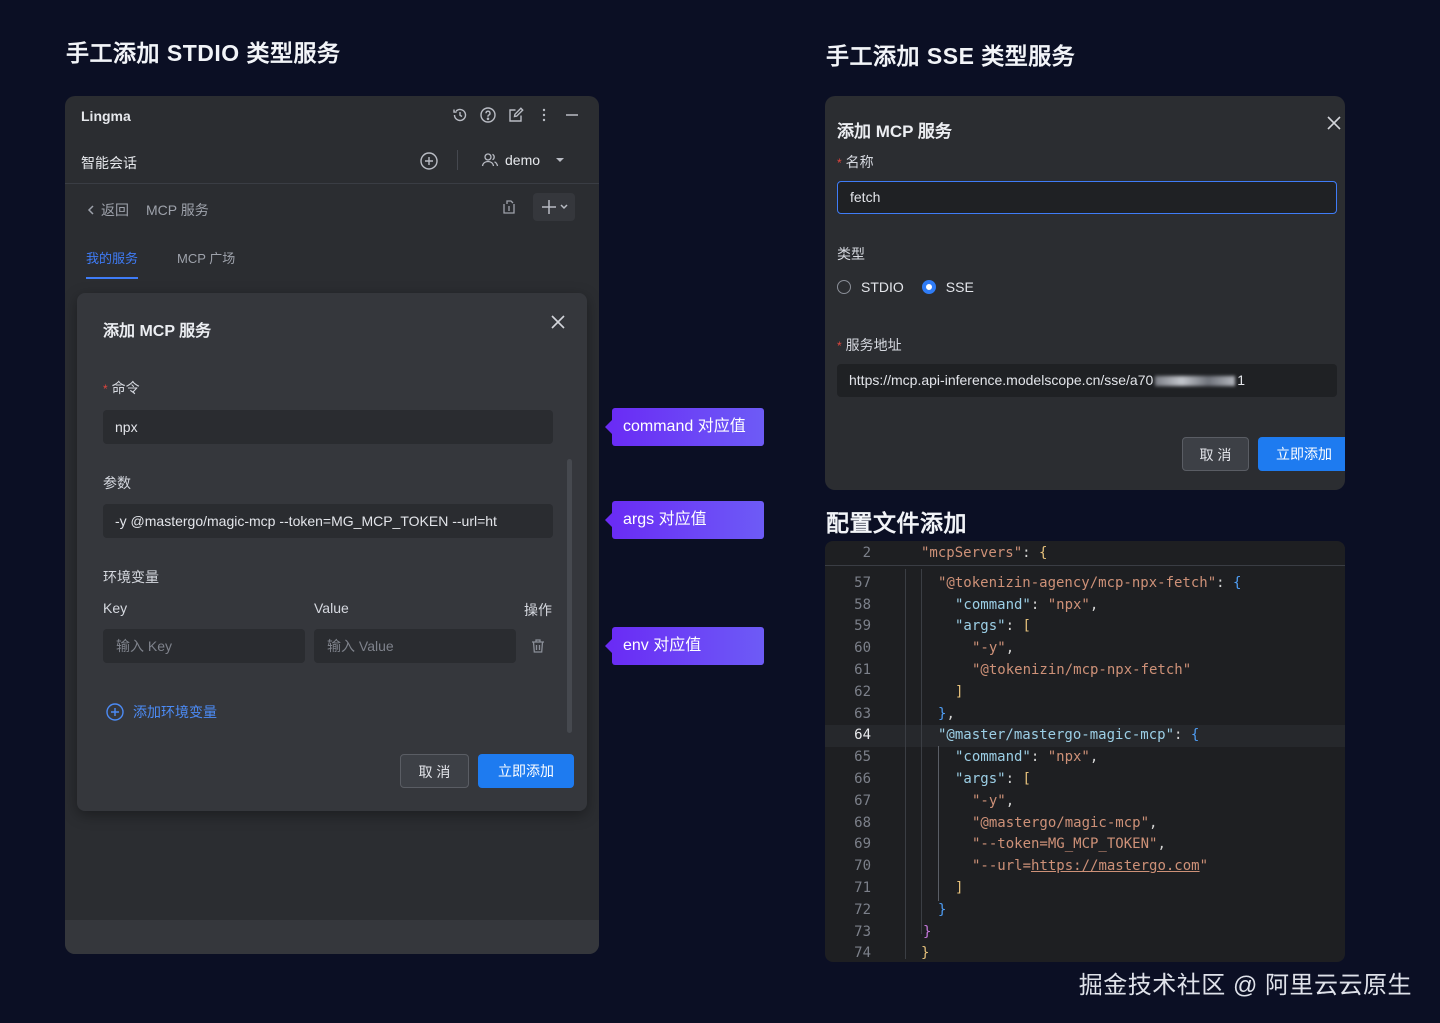 The height and width of the screenshot is (1023, 1440). Describe the element at coordinates (1085, 933) in the screenshot. I see `code-line: 73}` at that location.